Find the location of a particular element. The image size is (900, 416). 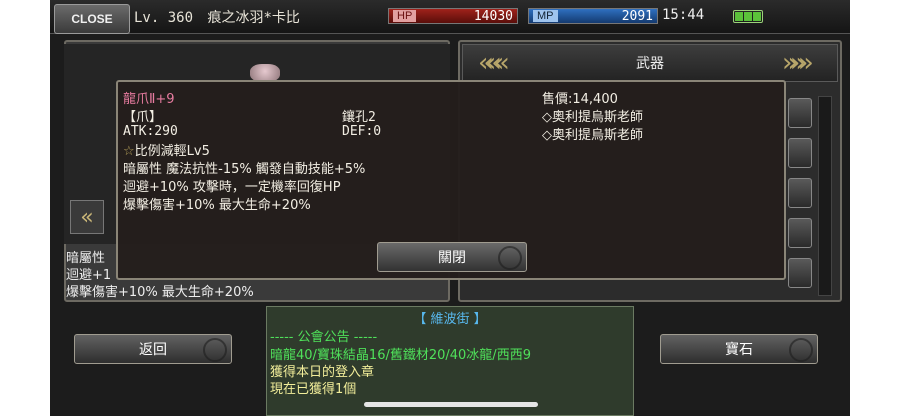

close-tooltip-button: 關閉 is located at coordinates (452, 257).